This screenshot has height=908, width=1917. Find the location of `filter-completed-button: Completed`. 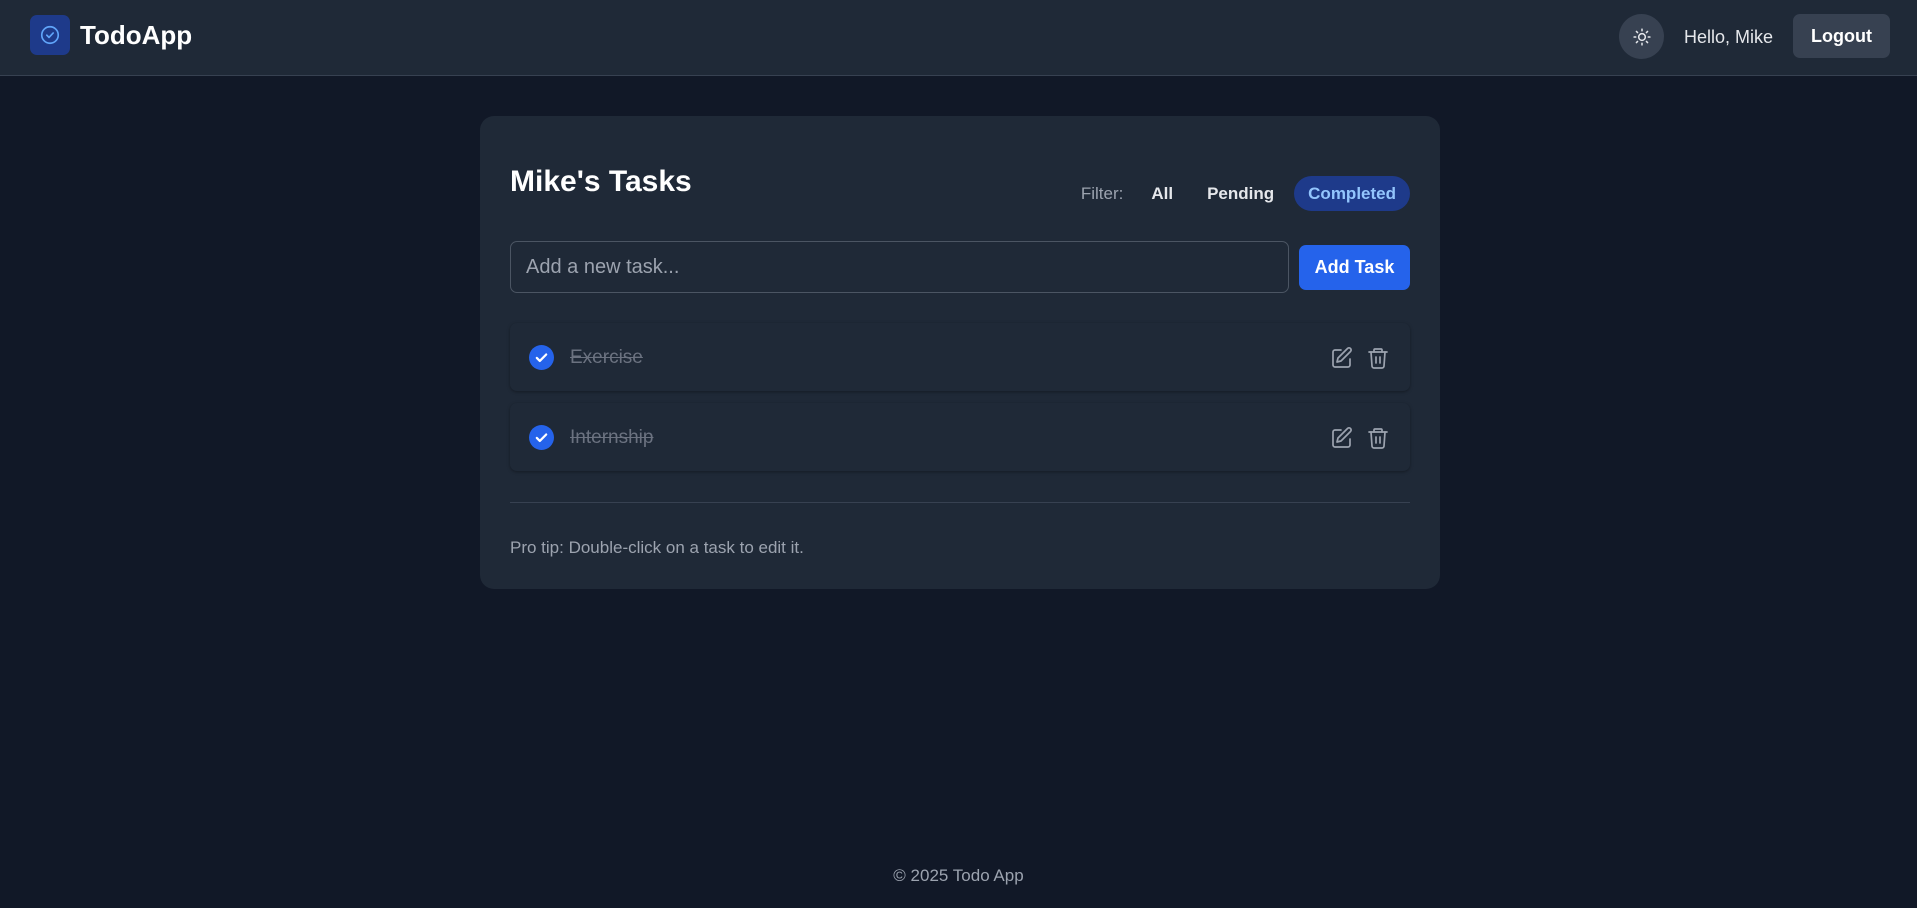

filter-completed-button: Completed is located at coordinates (1352, 193).